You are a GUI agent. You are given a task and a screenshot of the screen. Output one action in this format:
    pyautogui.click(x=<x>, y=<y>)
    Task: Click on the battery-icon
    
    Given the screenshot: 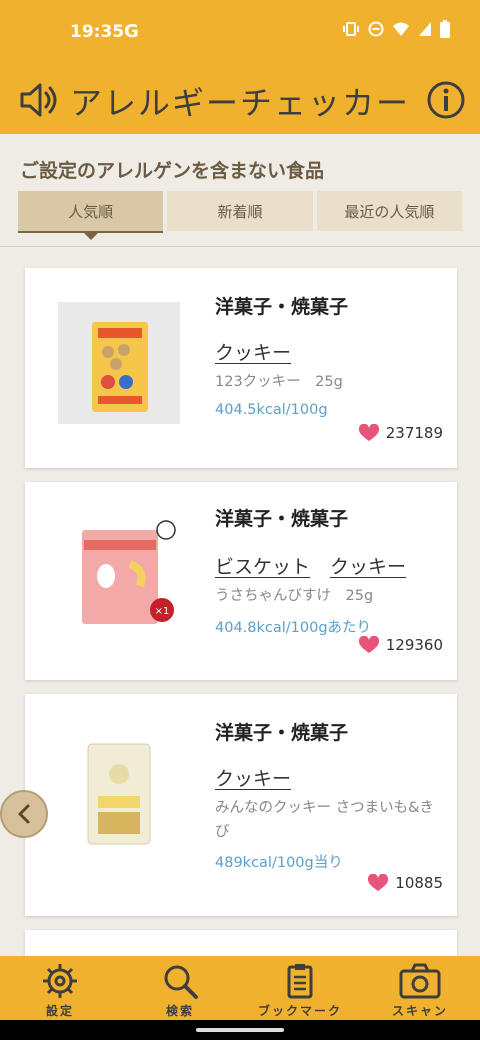 What is the action you would take?
    pyautogui.click(x=445, y=29)
    